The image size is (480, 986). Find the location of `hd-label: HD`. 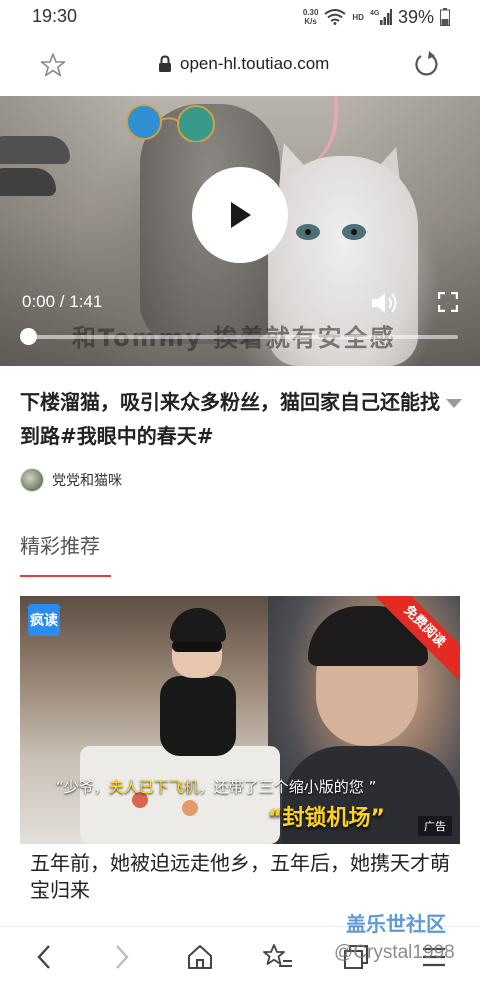

hd-label: HD is located at coordinates (358, 17).